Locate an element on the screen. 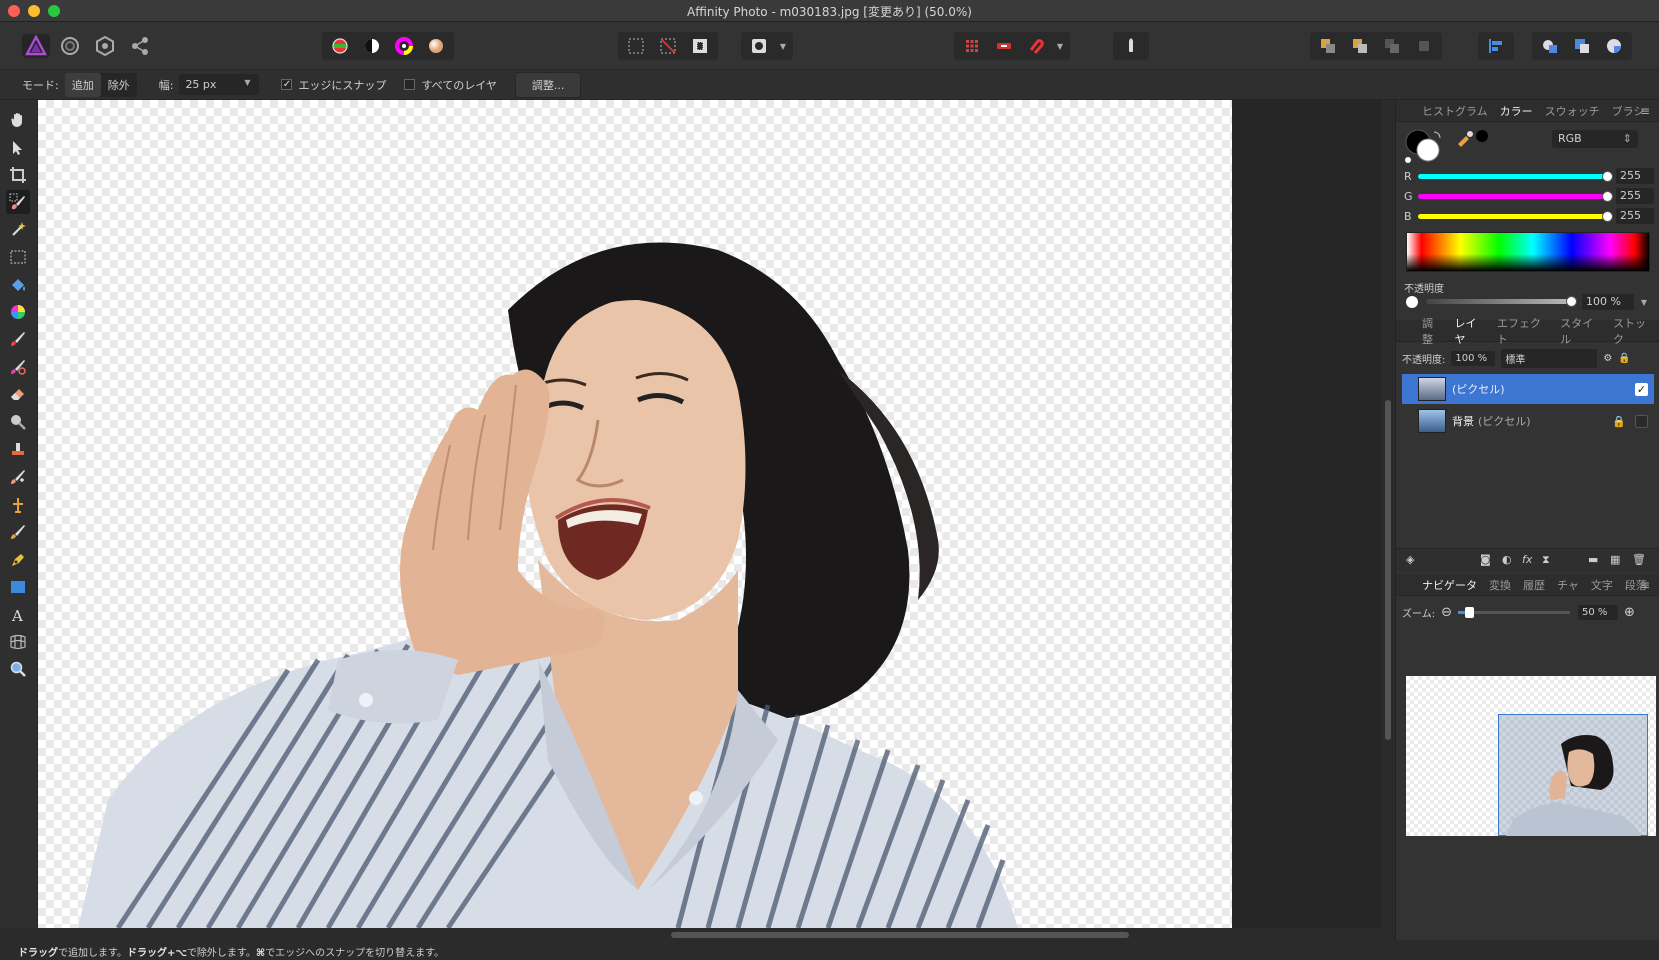 The height and width of the screenshot is (960, 1659). info-icon is located at coordinates (1131, 46).